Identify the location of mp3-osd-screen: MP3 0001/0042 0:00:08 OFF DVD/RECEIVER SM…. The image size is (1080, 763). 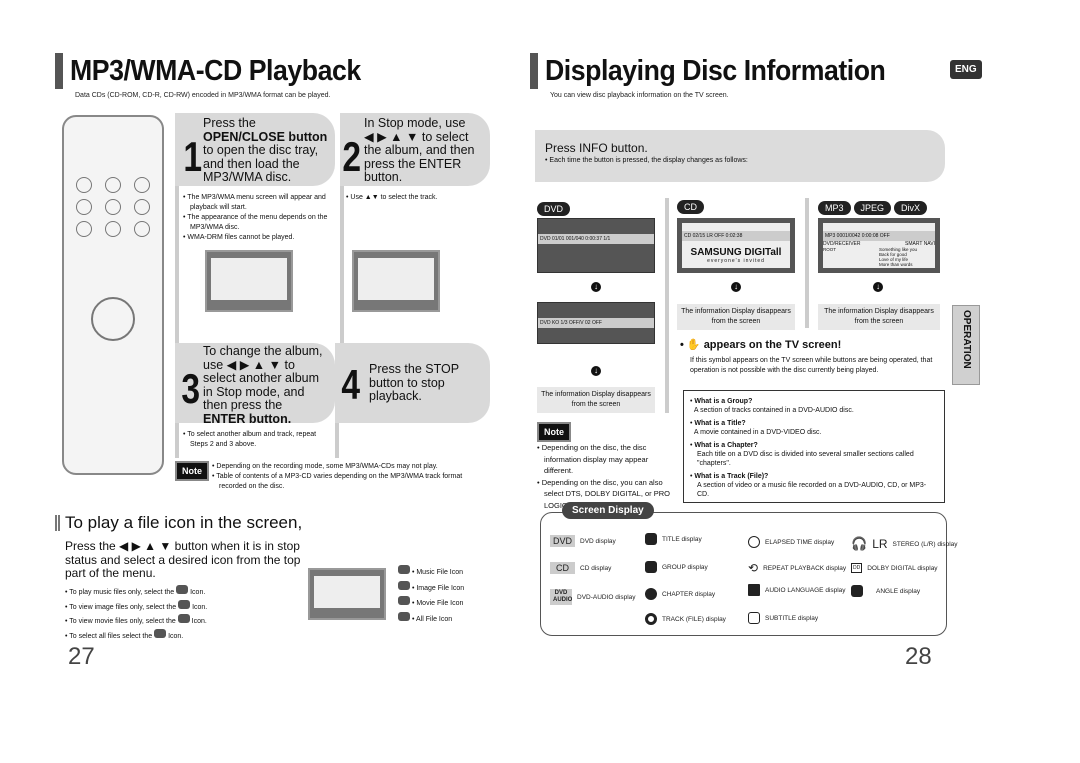
(879, 245).